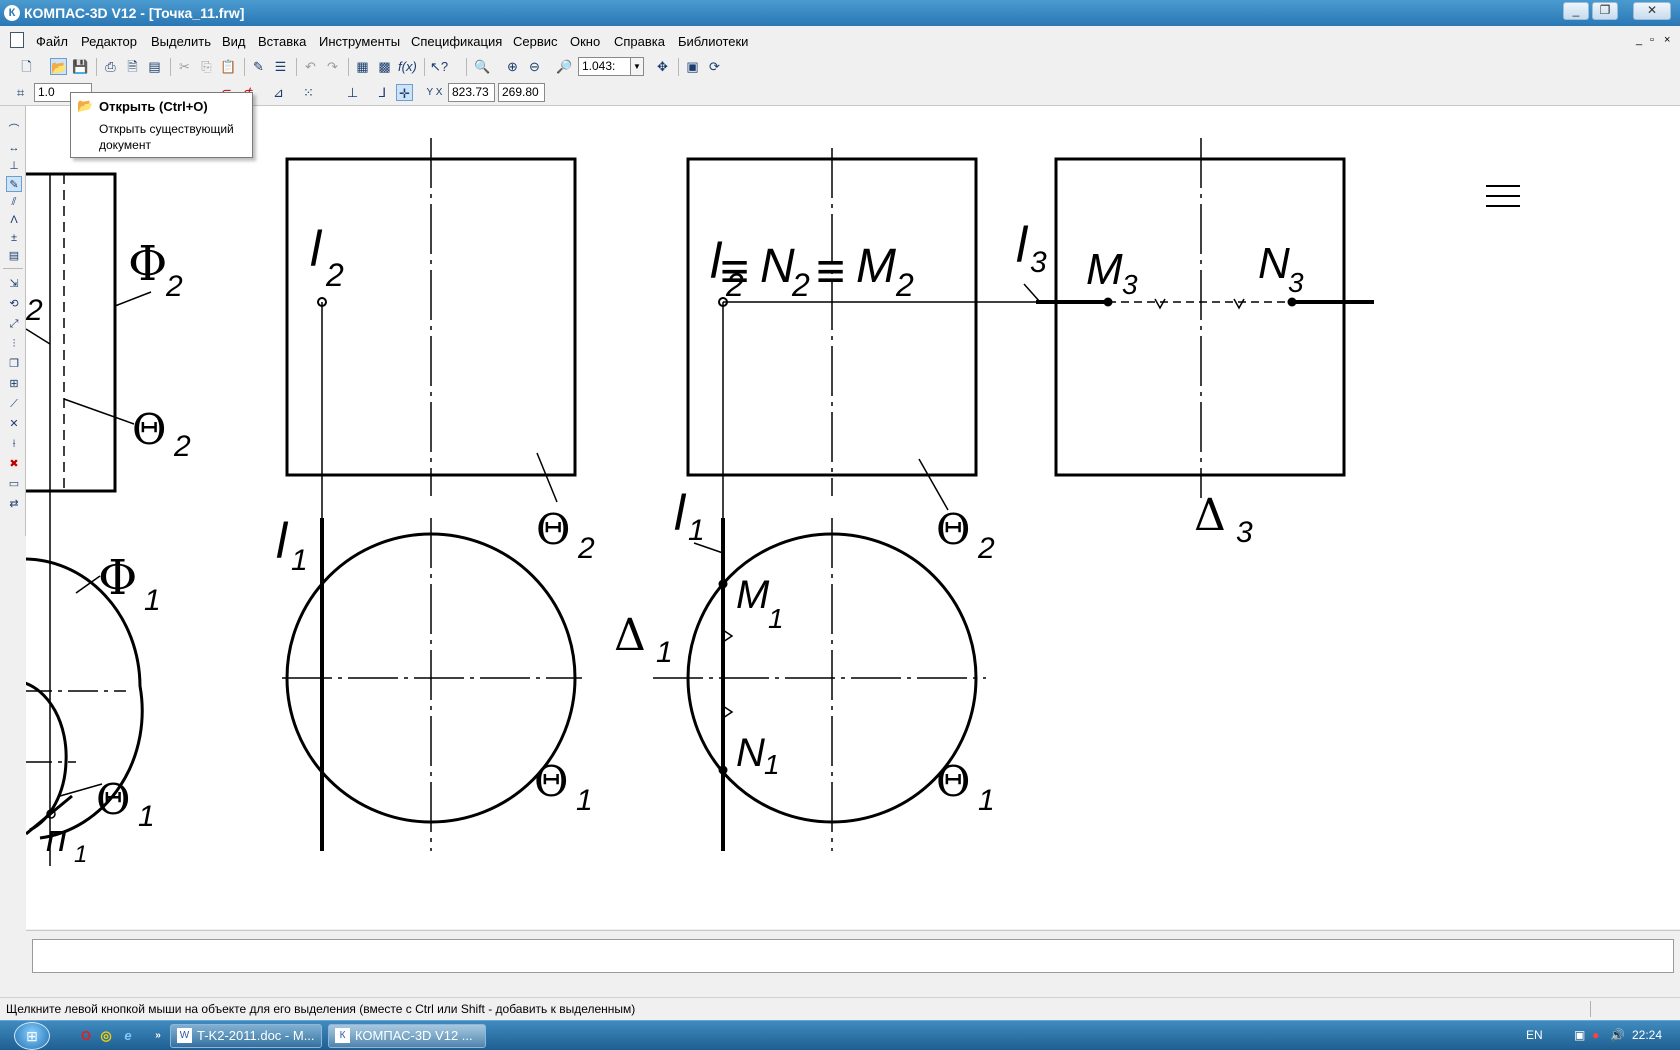 The width and height of the screenshot is (1680, 1050). Describe the element at coordinates (534, 66) in the screenshot. I see `zoom-out-icon: ⊖` at that location.